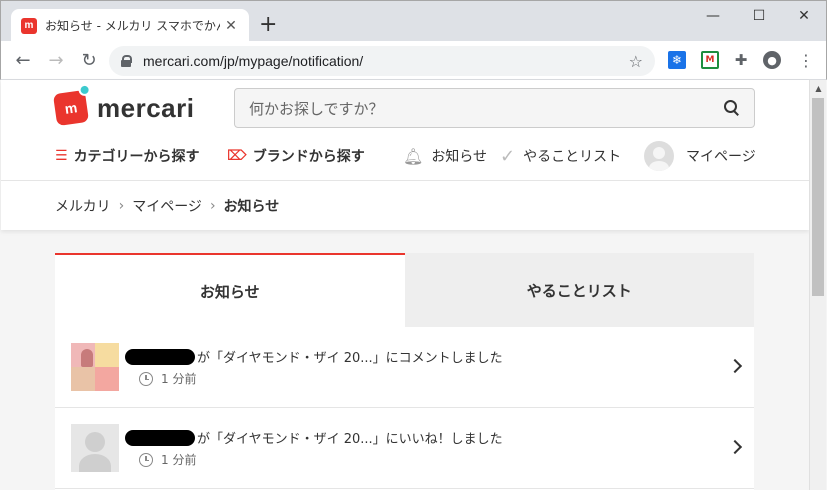  Describe the element at coordinates (95, 367) in the screenshot. I see `product-thumbnail` at that location.